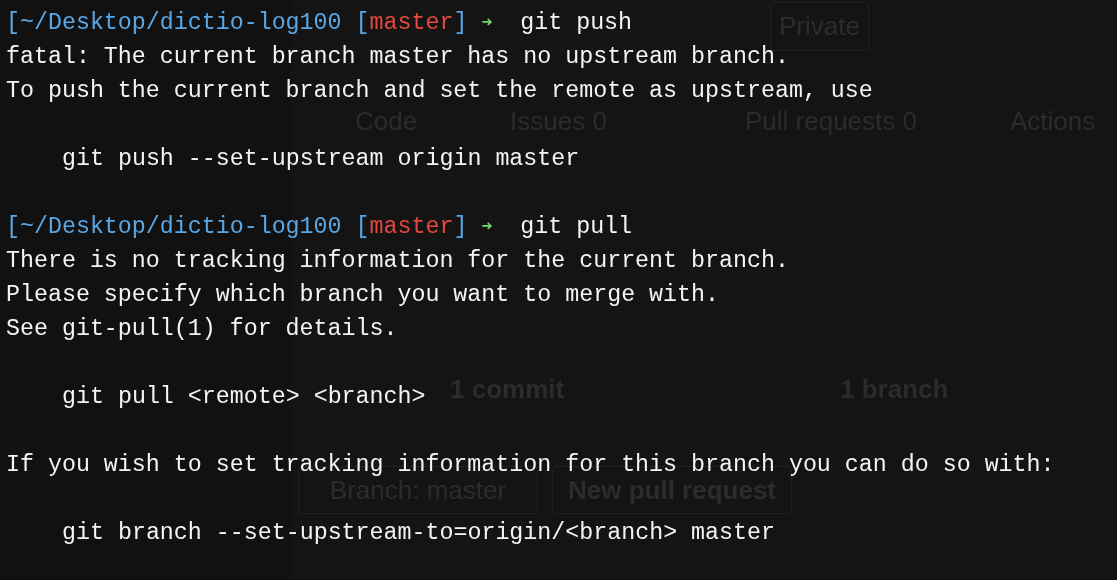  I want to click on output-line: git push --set-upstream origin master, so click(321, 159).